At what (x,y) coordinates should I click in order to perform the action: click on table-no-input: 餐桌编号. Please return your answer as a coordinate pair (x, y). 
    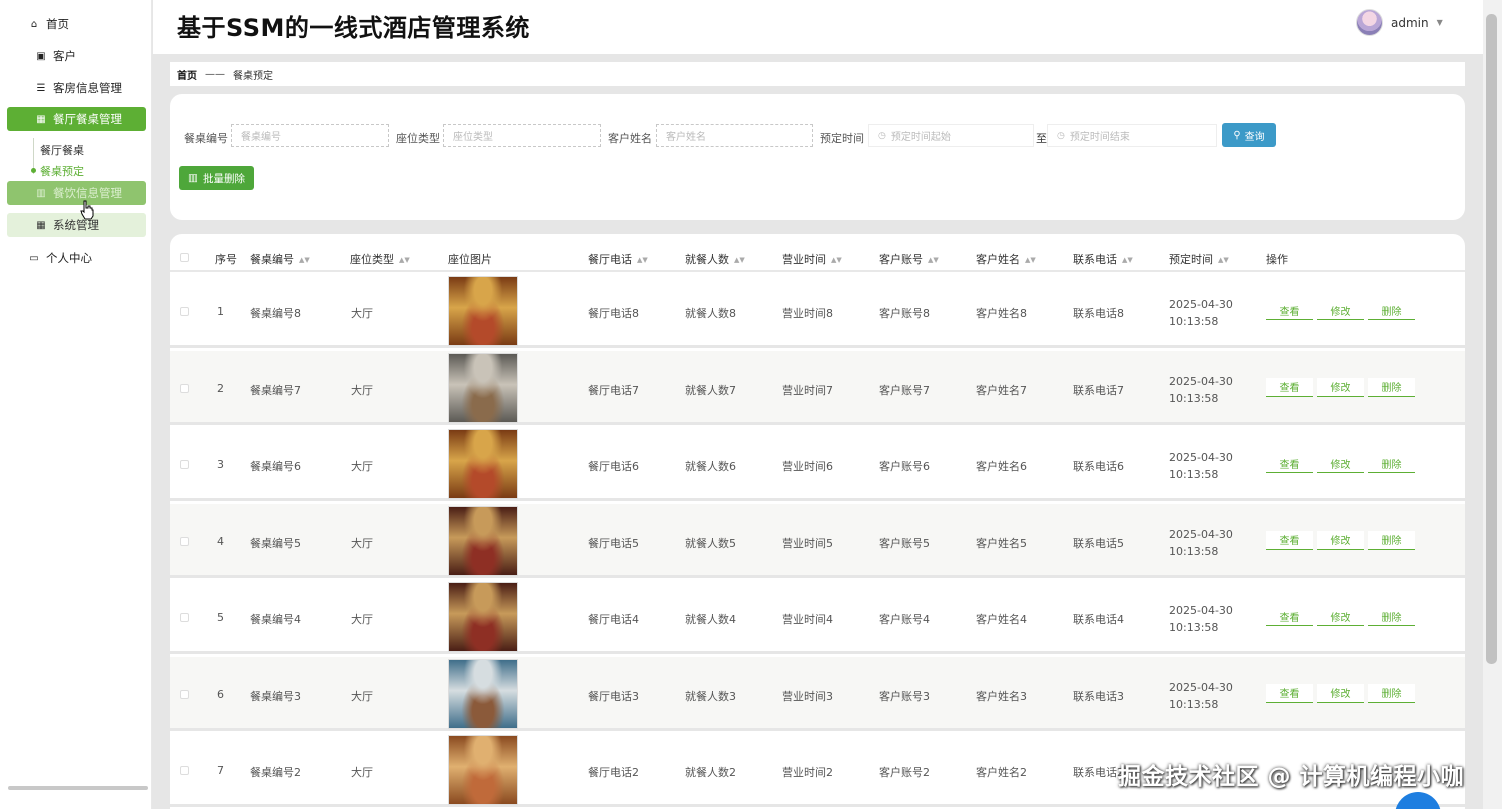
    Looking at the image, I should click on (310, 135).